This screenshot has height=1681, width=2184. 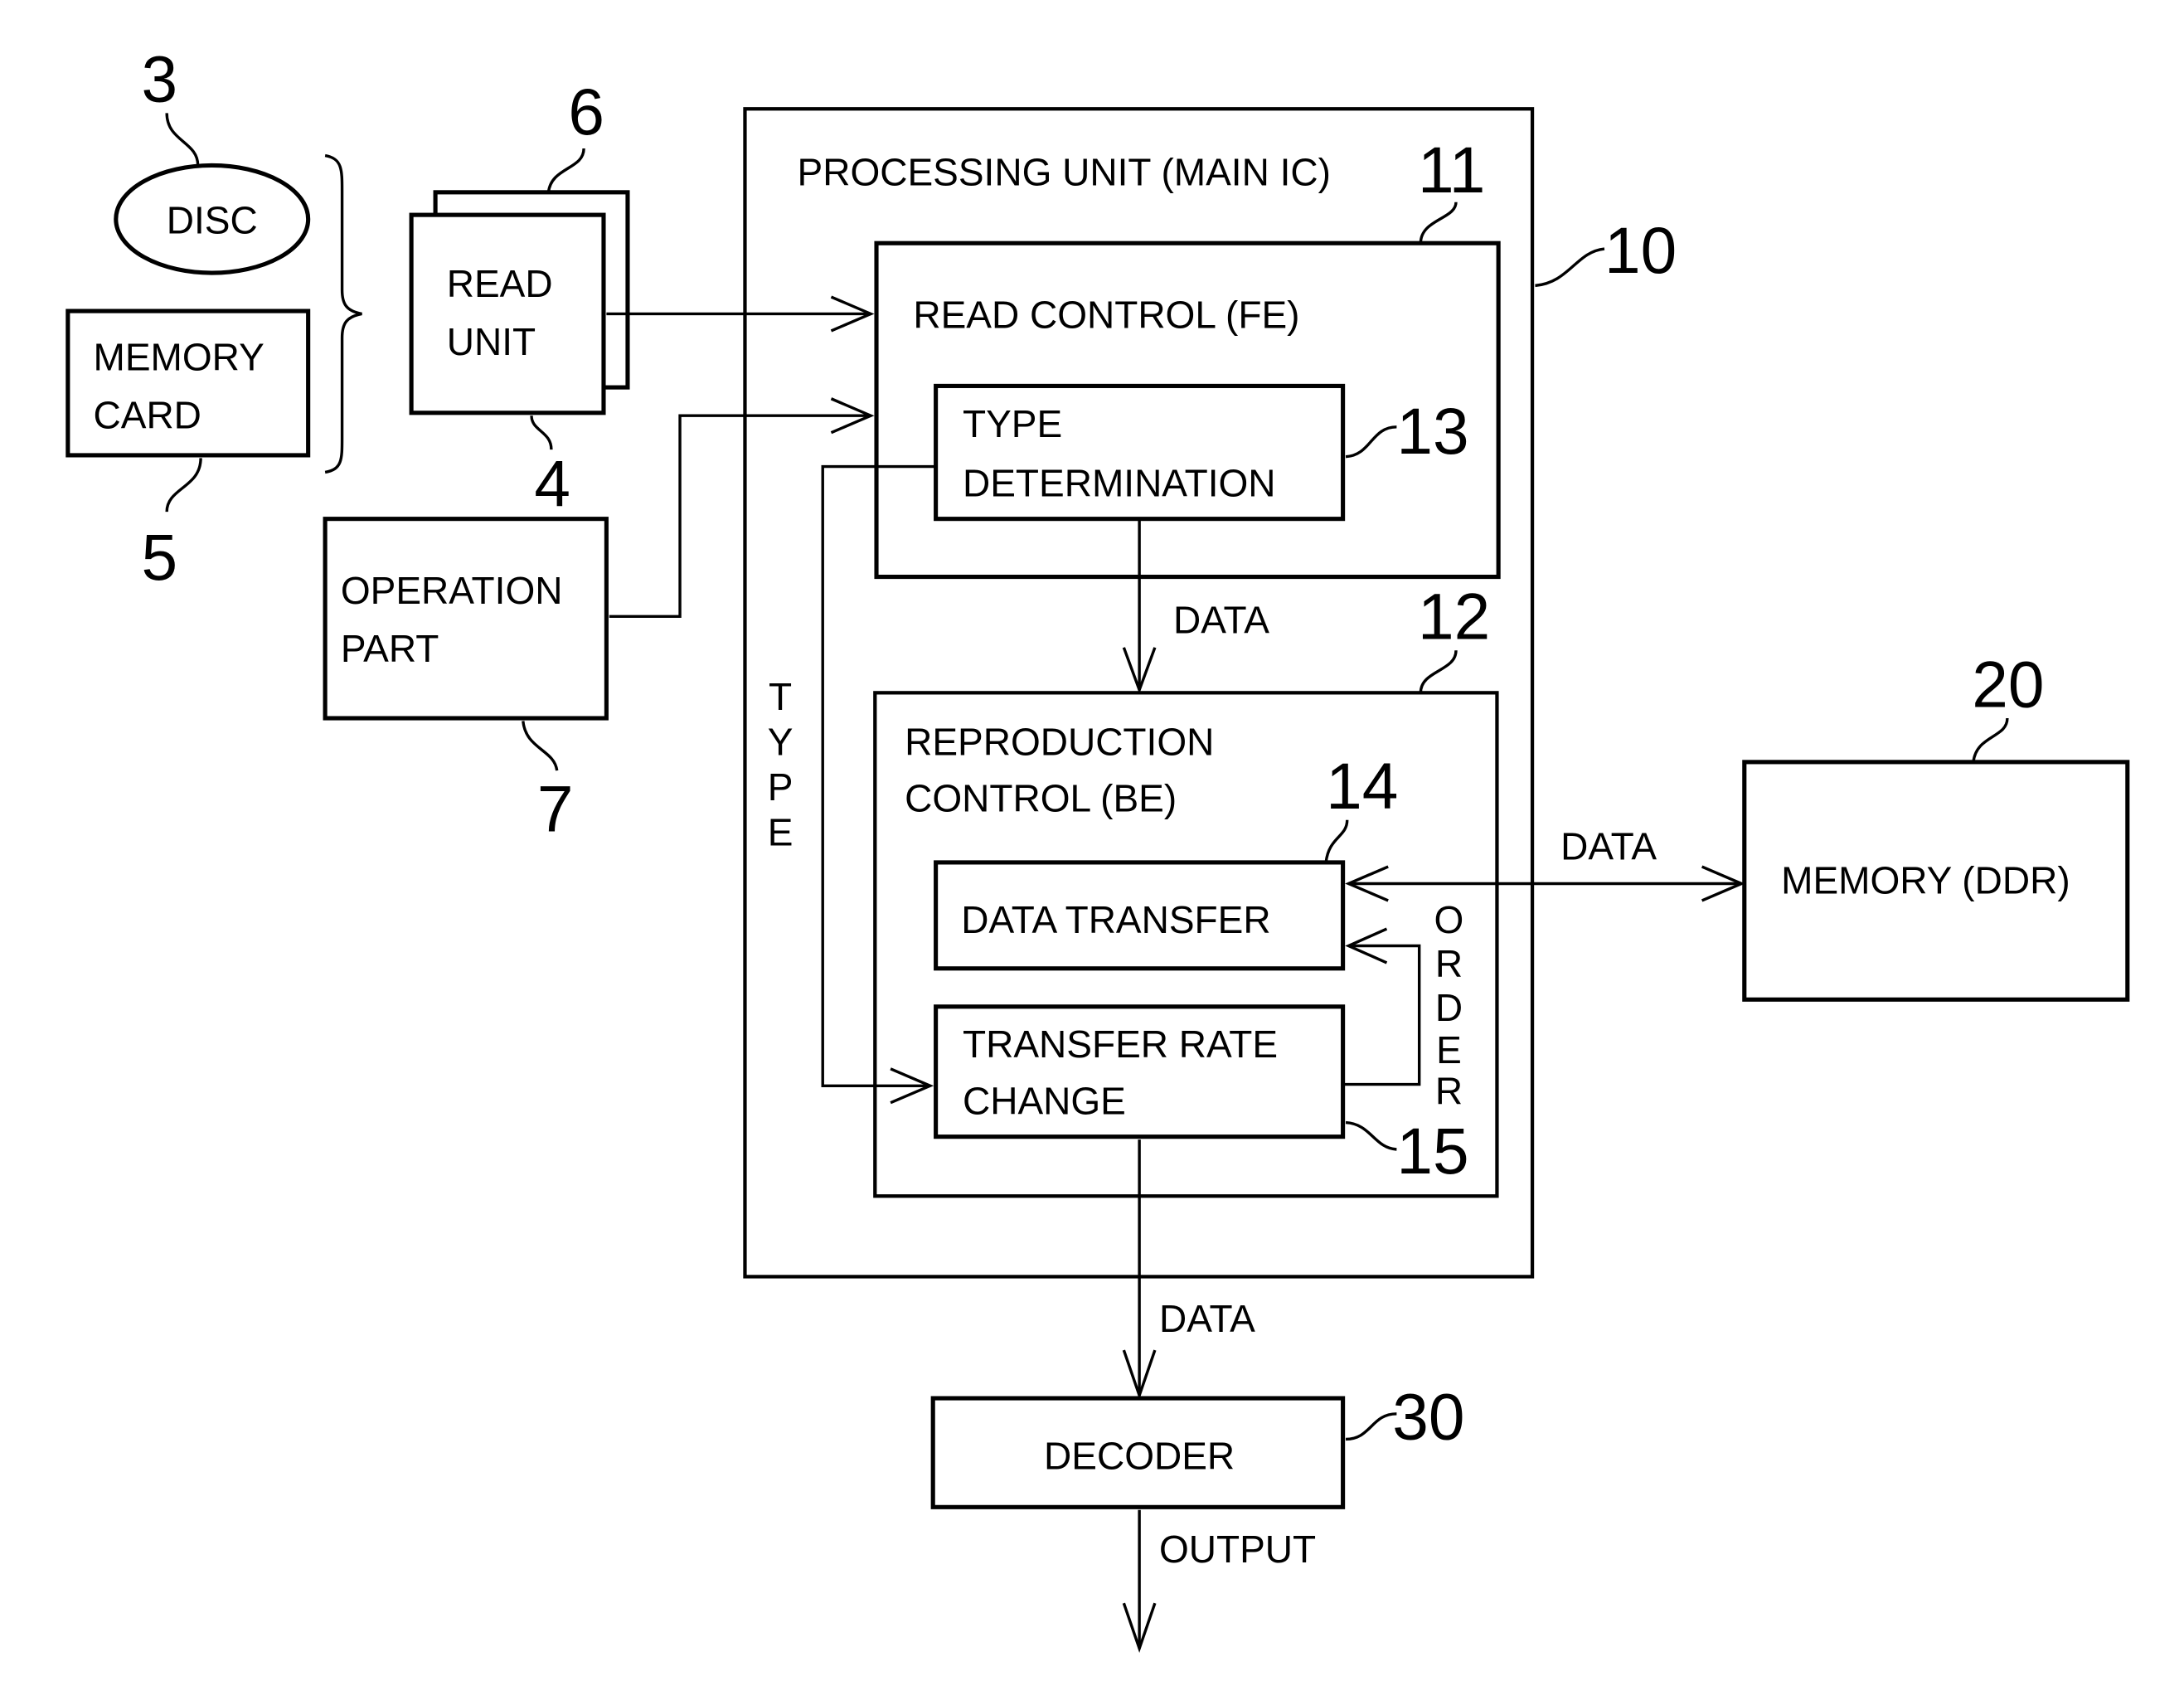 I want to click on reproduction-control-label-line2: CONTROL (BE), so click(x=1041, y=799).